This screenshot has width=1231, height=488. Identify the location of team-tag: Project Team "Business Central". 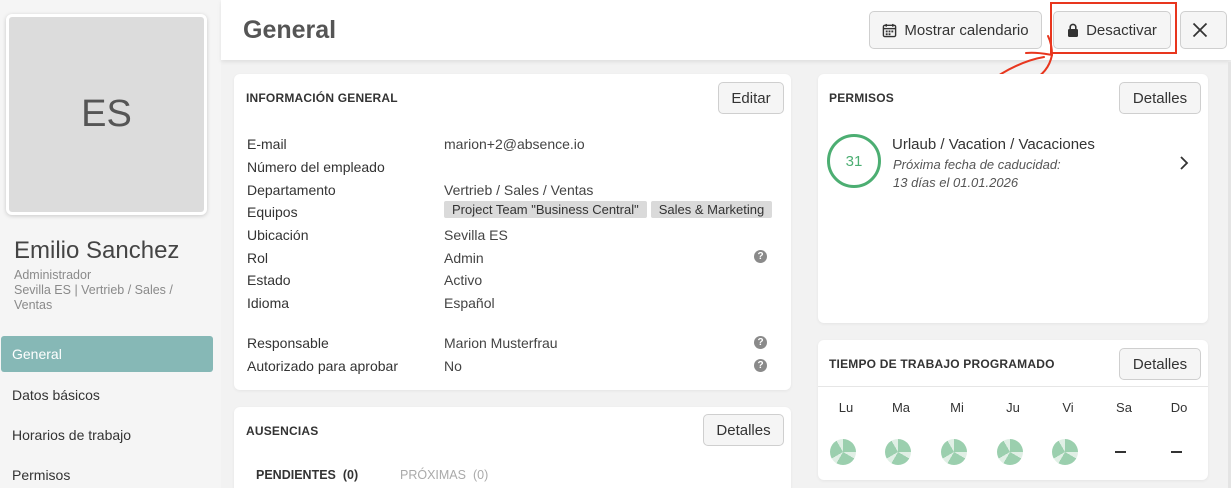
(545, 209).